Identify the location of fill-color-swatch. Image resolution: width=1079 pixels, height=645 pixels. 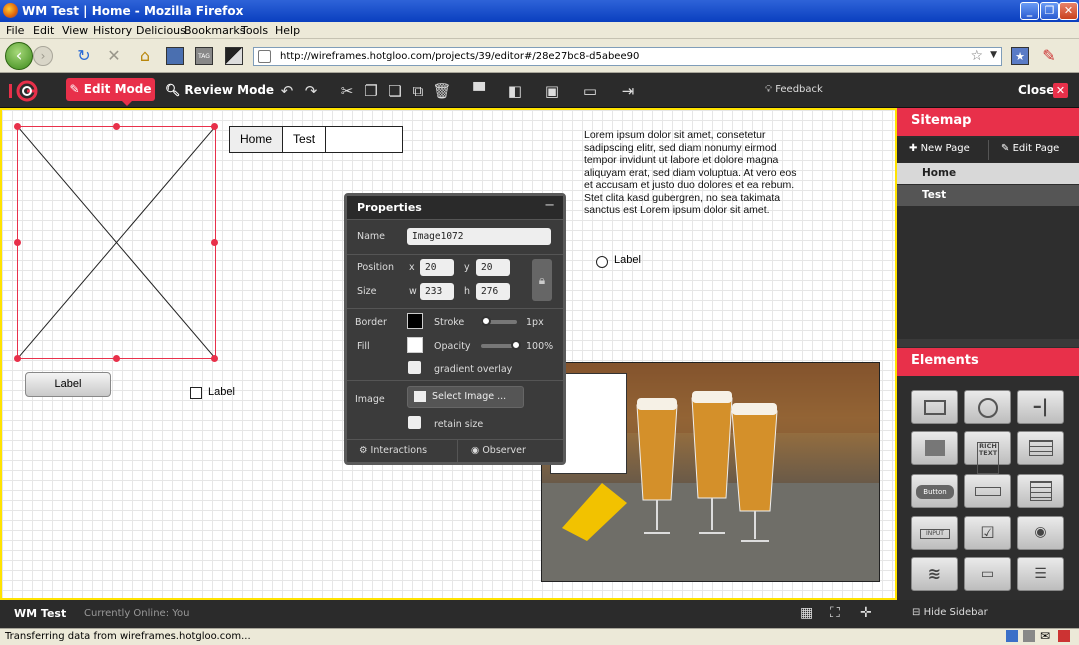
(415, 345).